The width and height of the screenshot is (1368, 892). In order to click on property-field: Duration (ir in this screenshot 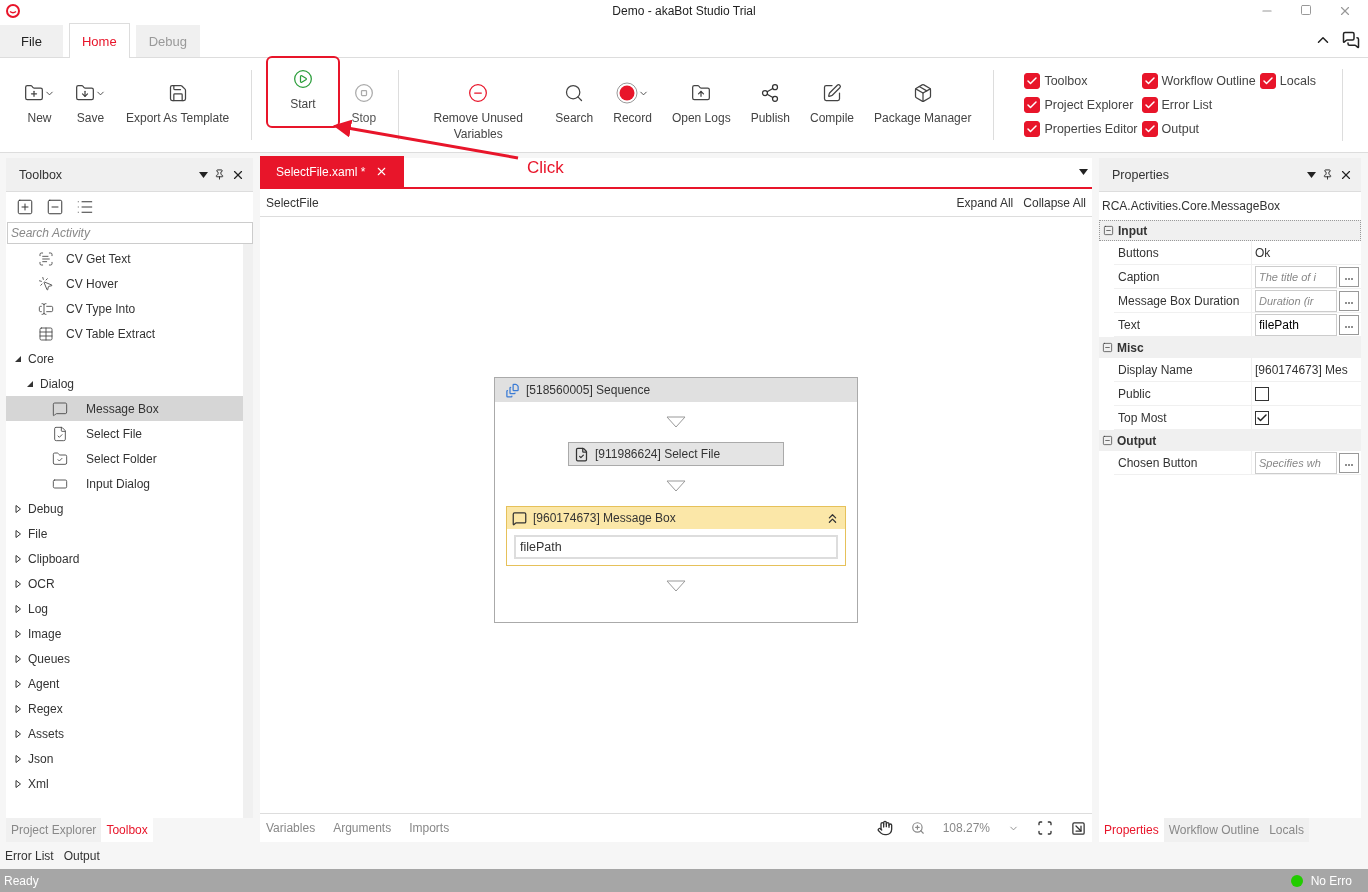, I will do `click(1296, 300)`.